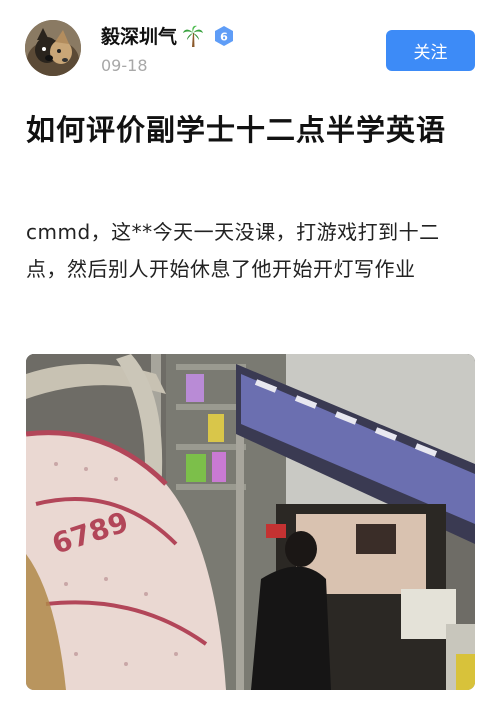 The width and height of the screenshot is (501, 703). I want to click on post-date: 09-18, so click(124, 65).